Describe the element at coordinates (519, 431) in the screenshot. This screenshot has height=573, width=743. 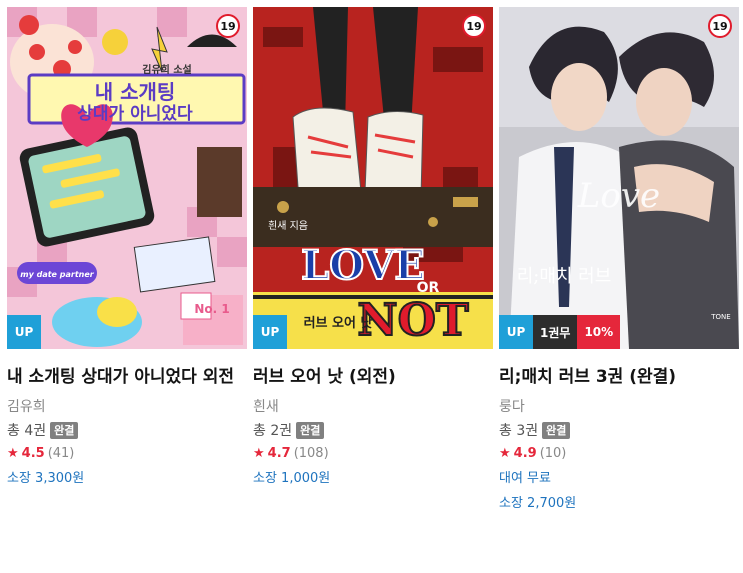
I see `volume-count: 총 3권` at that location.